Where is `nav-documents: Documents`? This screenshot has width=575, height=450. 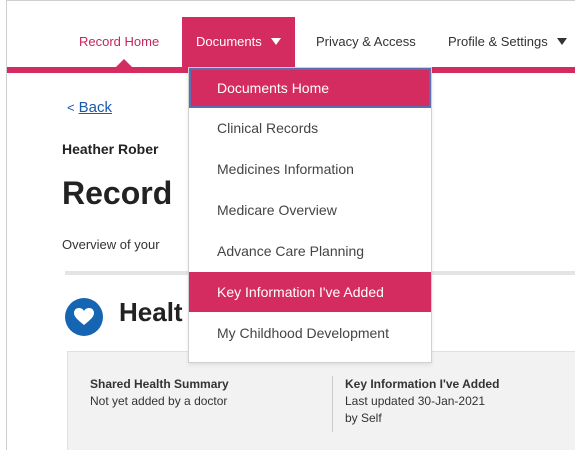
nav-documents: Documents is located at coordinates (239, 42).